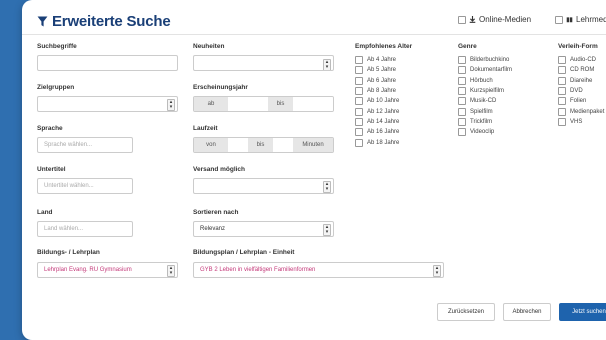  What do you see at coordinates (263, 229) in the screenshot?
I see `sortieren-select: Relevanz ▴ ▾` at bounding box center [263, 229].